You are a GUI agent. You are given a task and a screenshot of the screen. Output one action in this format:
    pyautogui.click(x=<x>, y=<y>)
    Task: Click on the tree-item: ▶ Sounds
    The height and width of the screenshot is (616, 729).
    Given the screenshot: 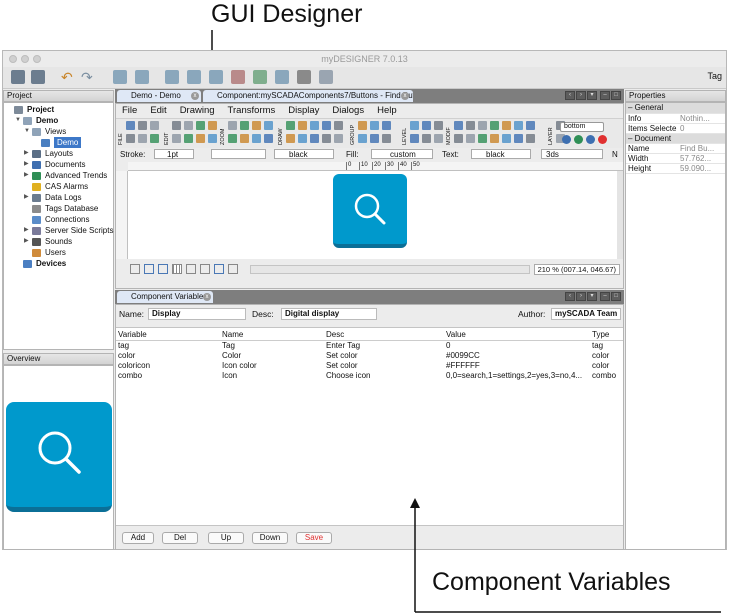 What is the action you would take?
    pyautogui.click(x=59, y=241)
    